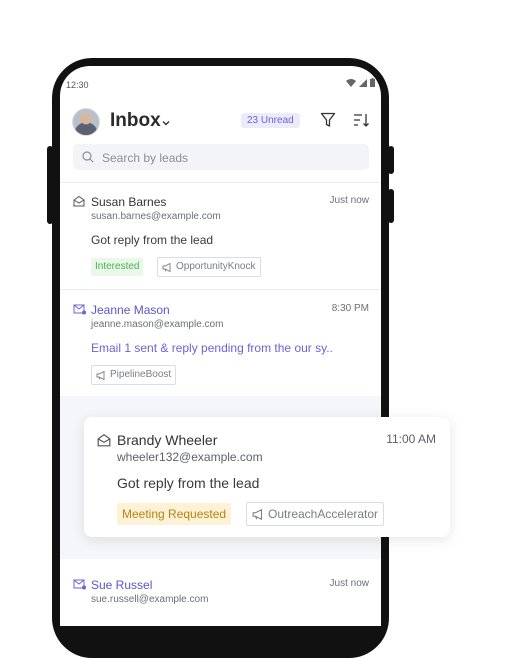 This screenshot has width=527, height=658. I want to click on lead-name: Susan Barnes, so click(129, 202).